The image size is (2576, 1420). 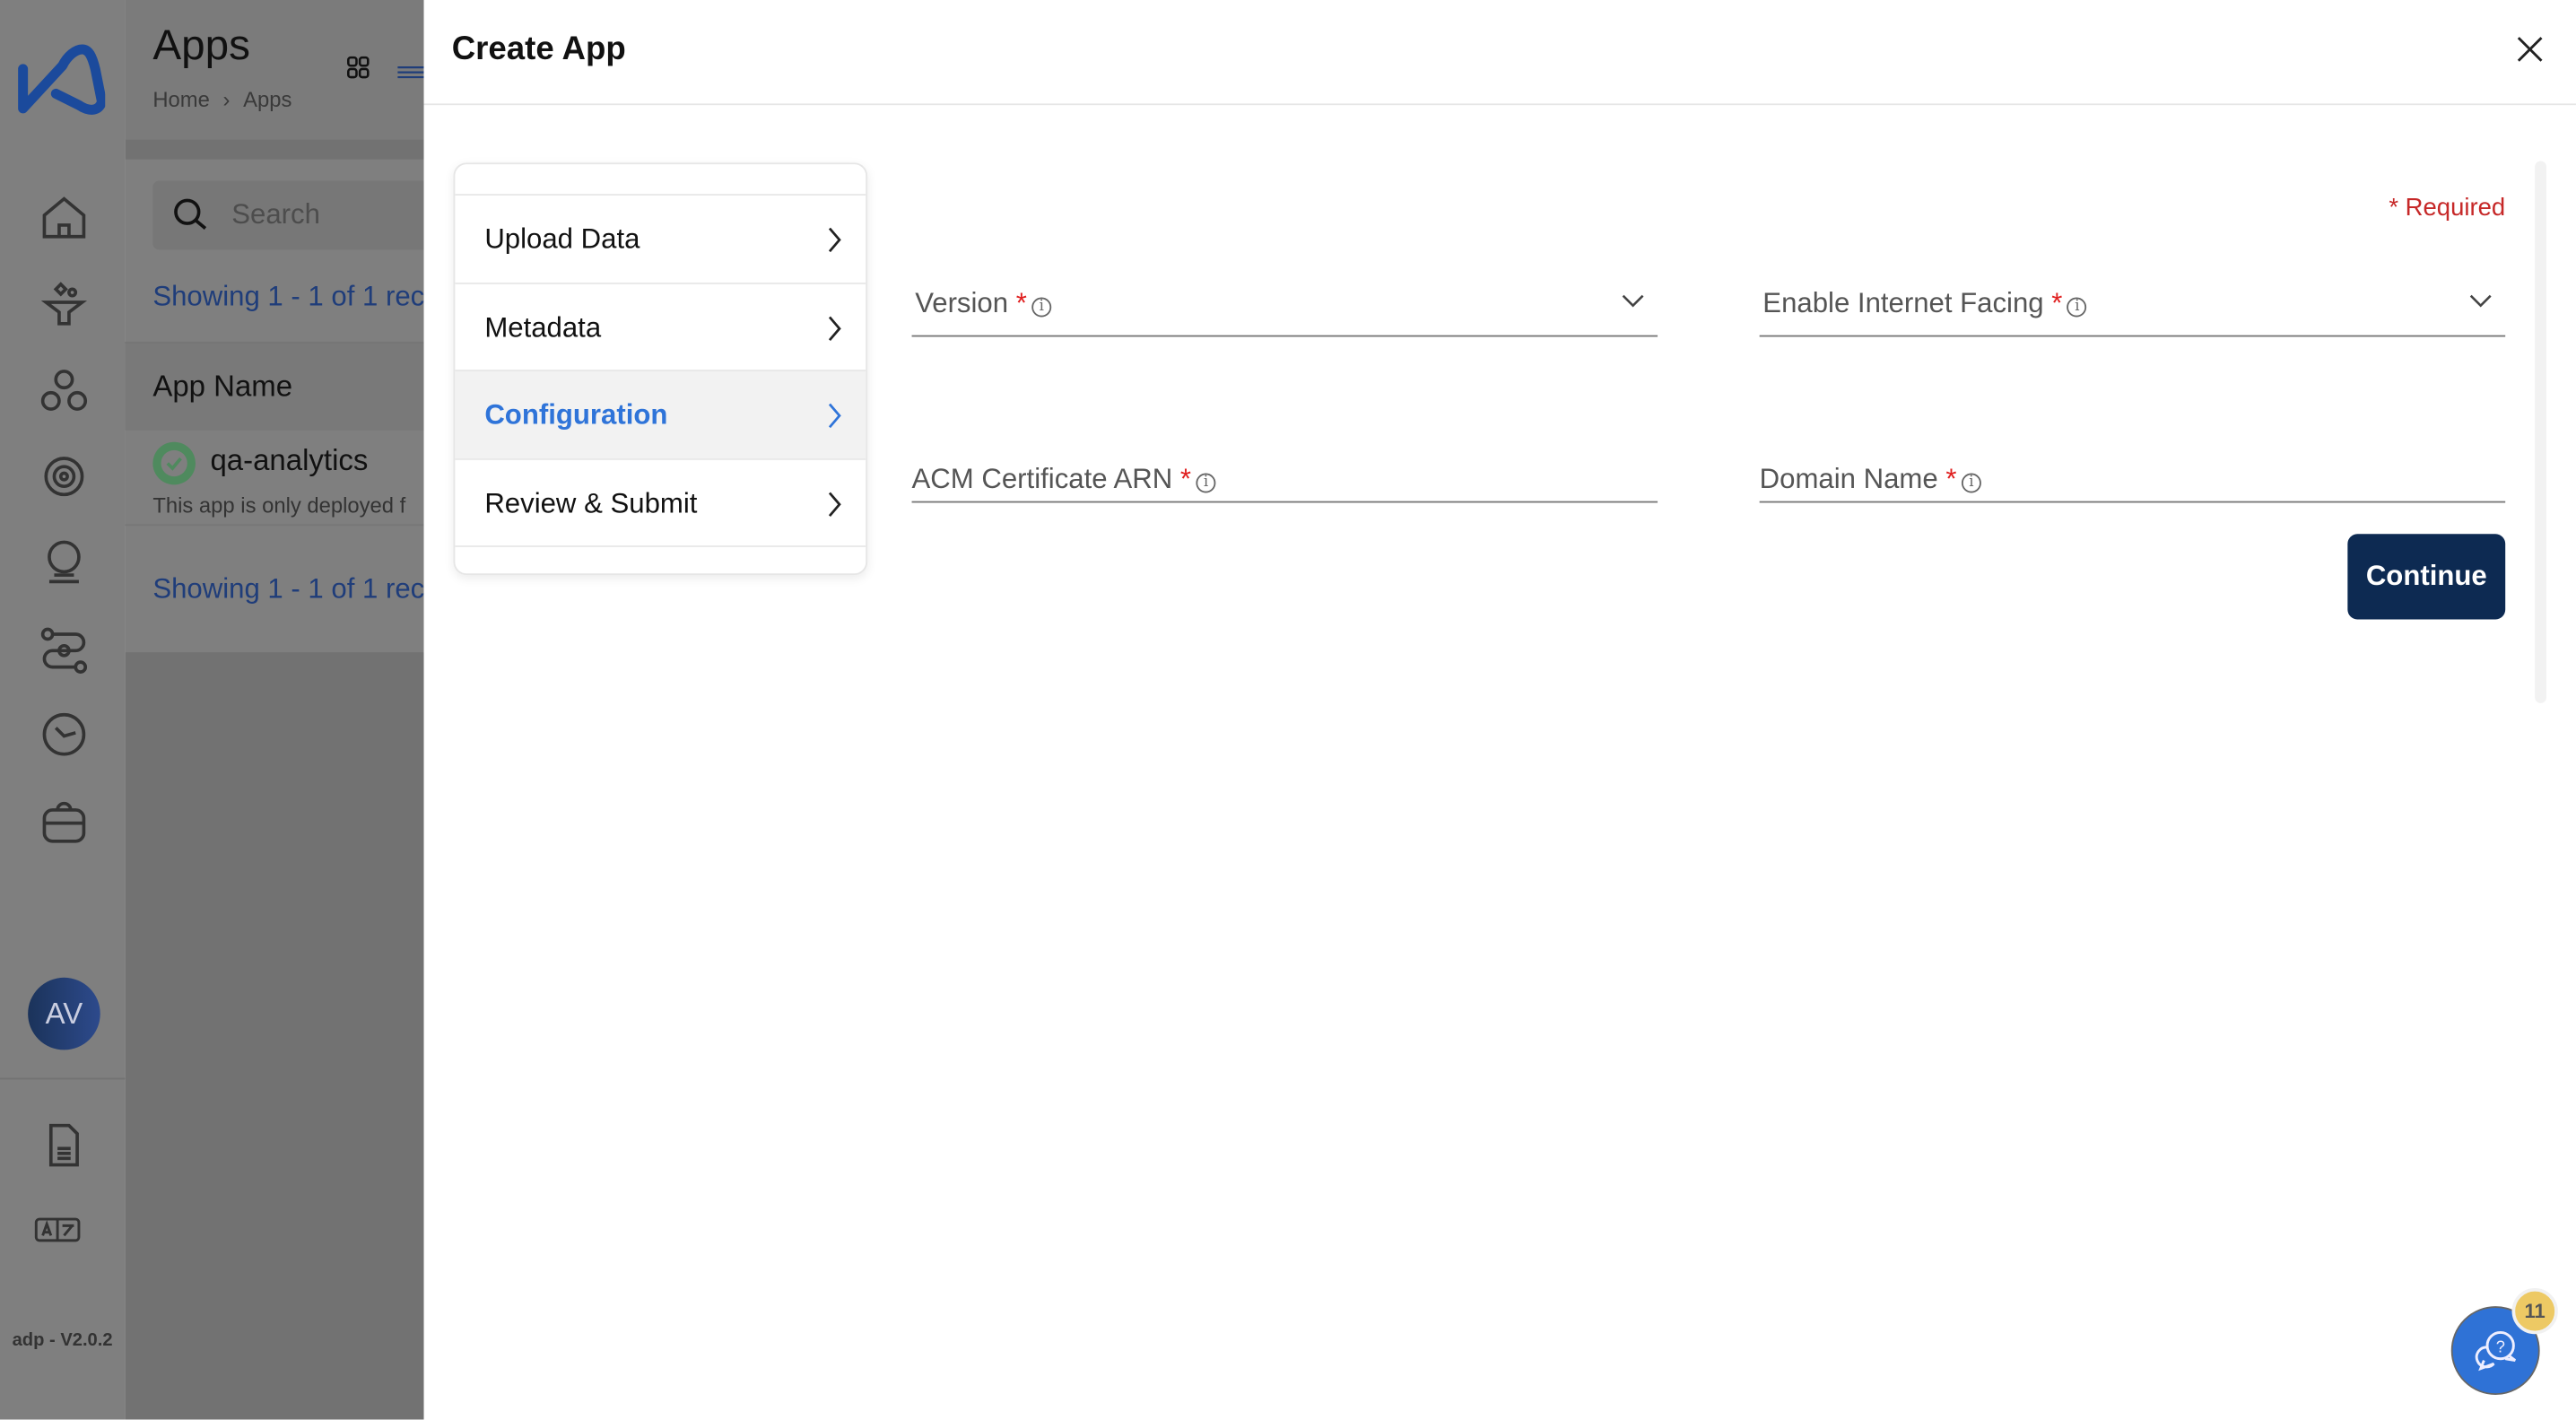 I want to click on table-row: qa-analytics This app is only deployed f, so click(x=274, y=478).